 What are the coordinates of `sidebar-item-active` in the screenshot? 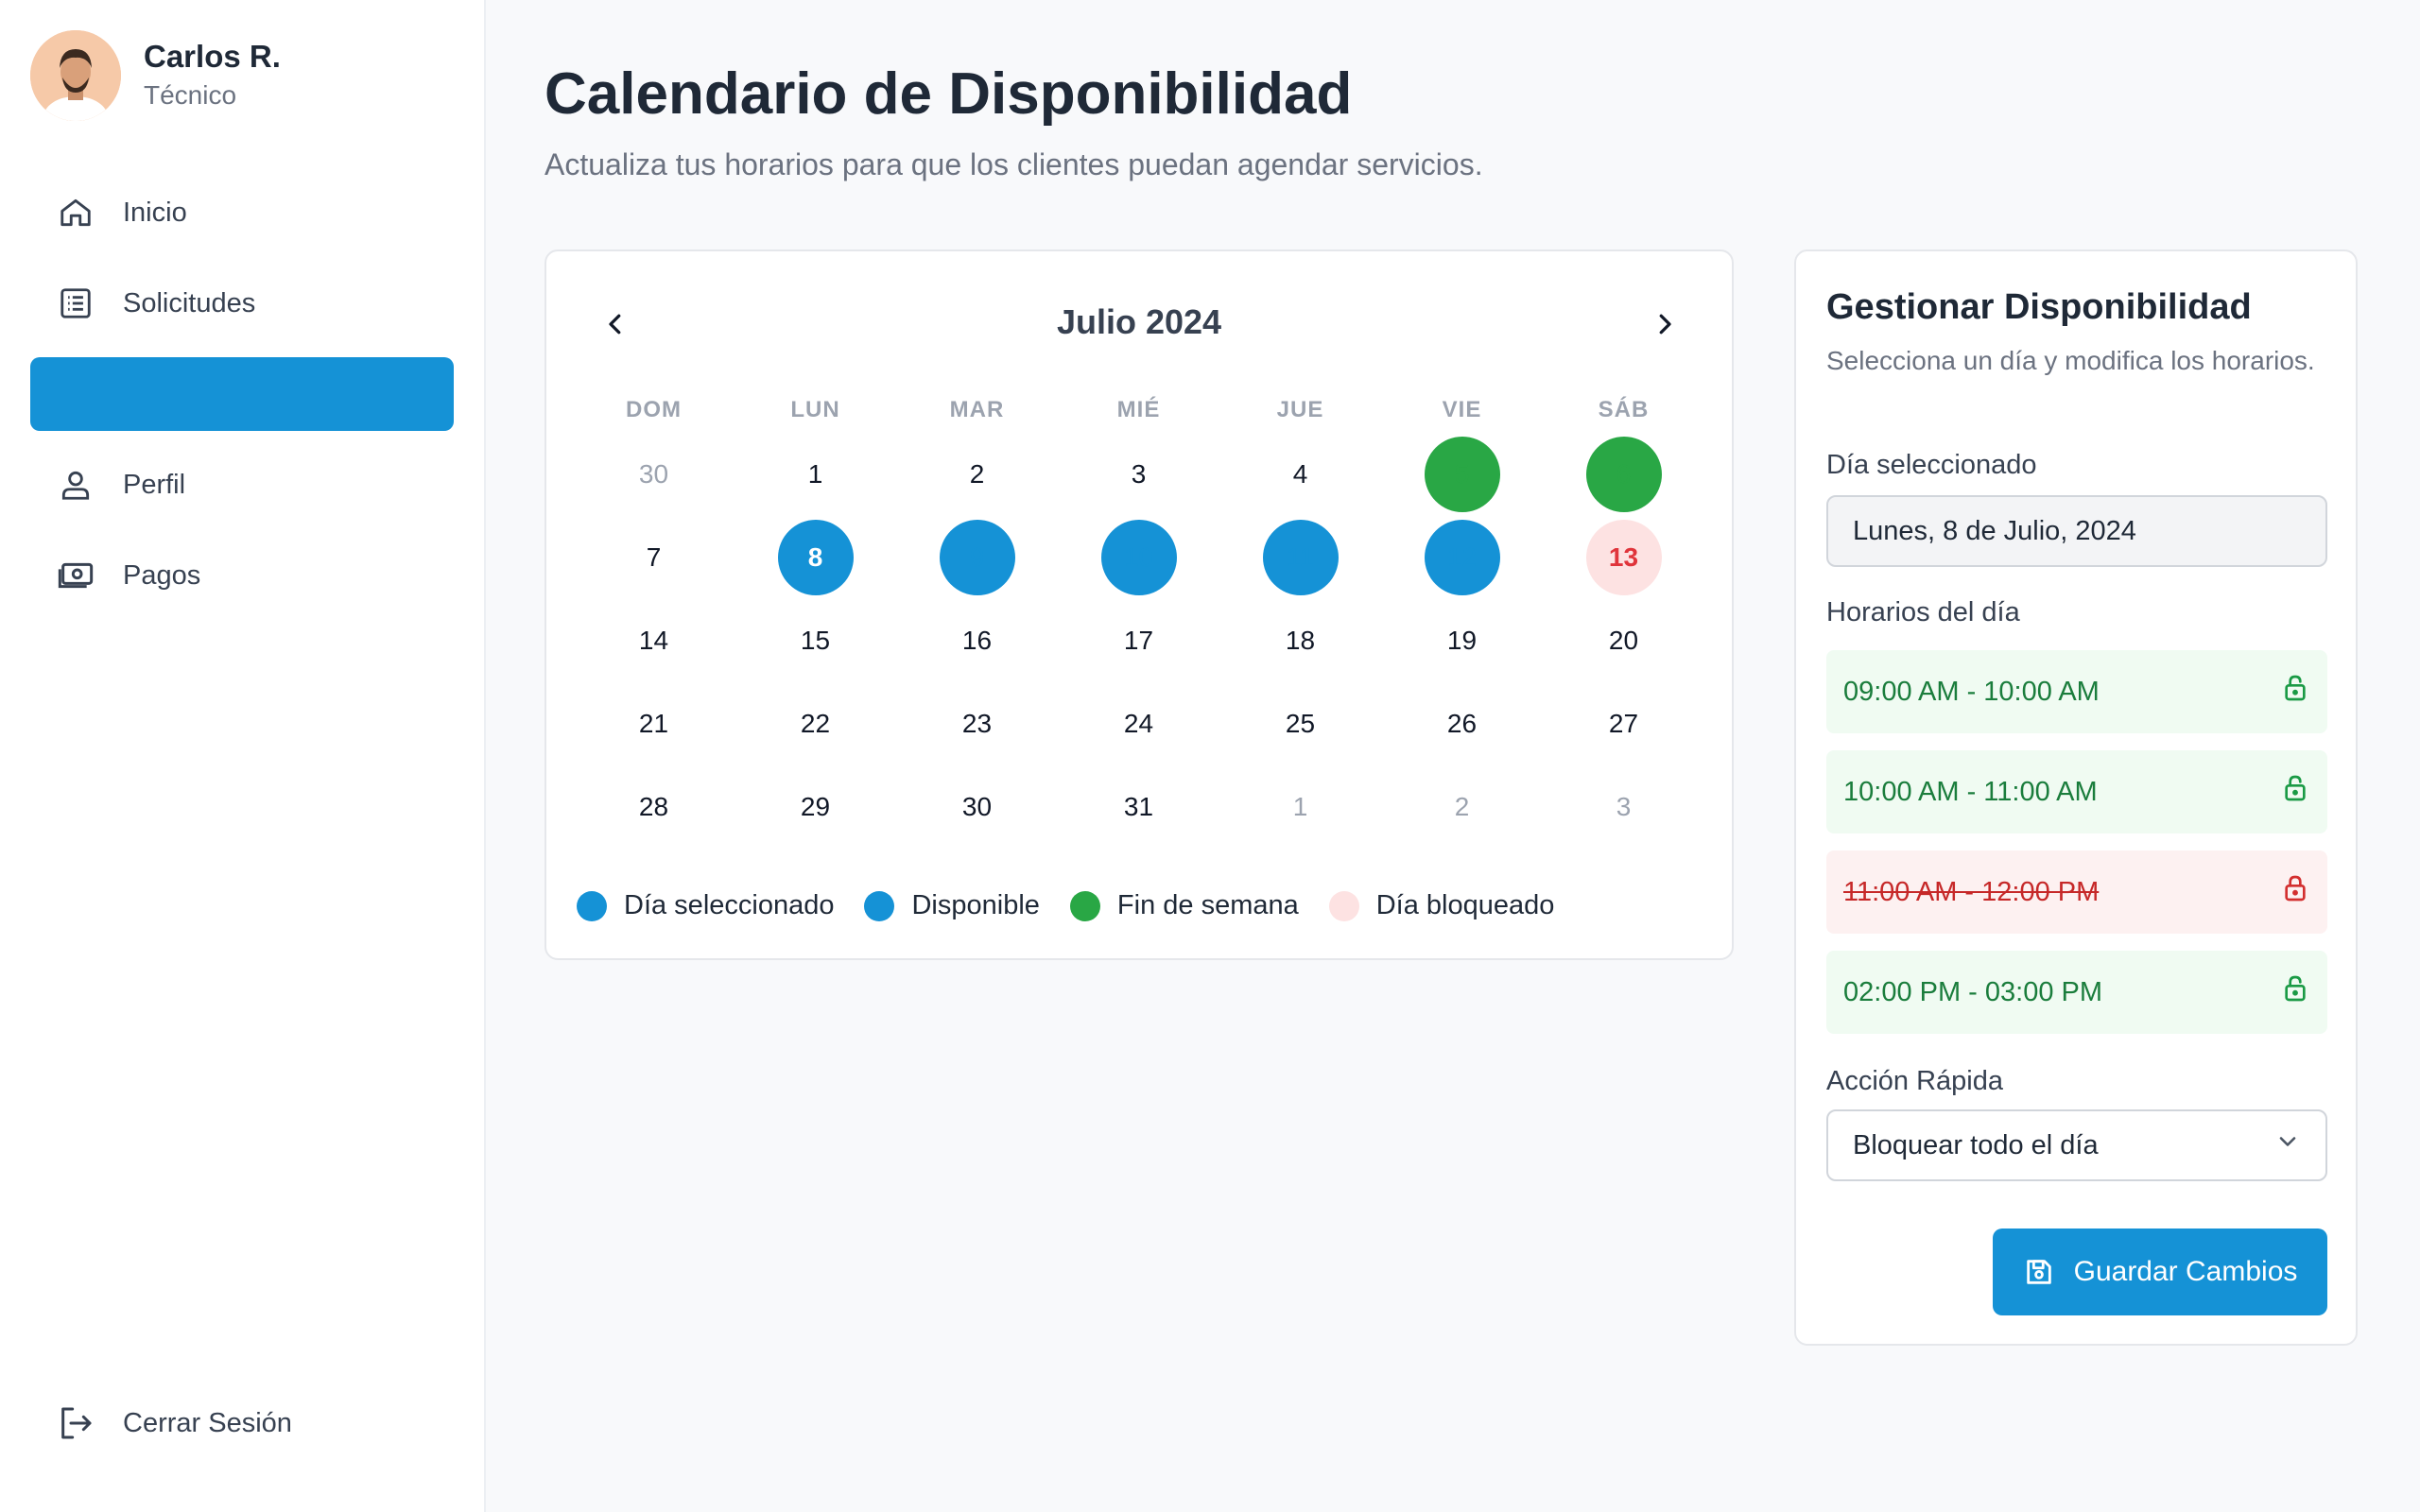 It's located at (242, 394).